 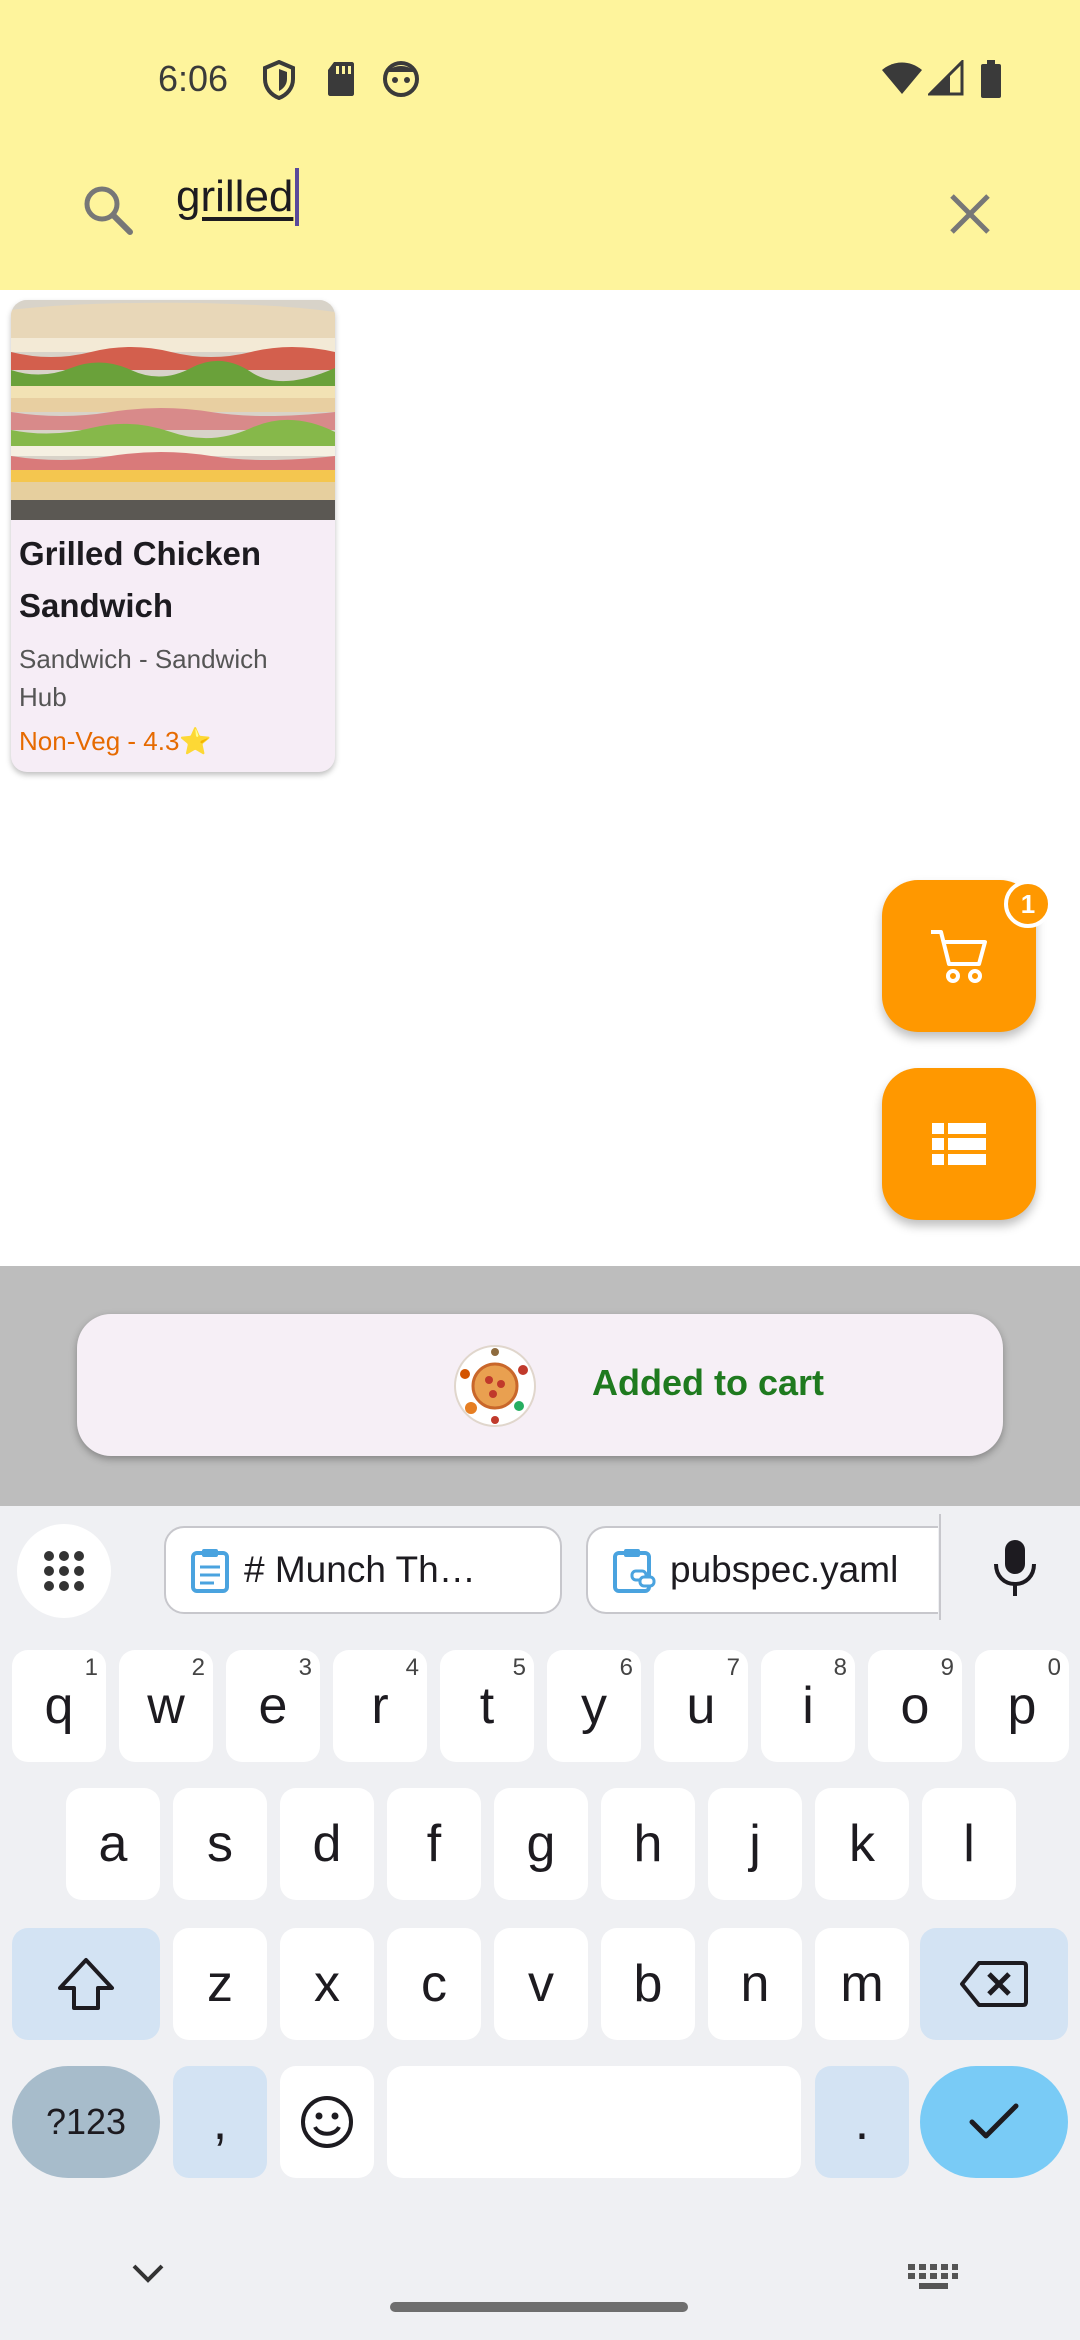 What do you see at coordinates (91, 1667) in the screenshot?
I see `key-hint: 1` at bounding box center [91, 1667].